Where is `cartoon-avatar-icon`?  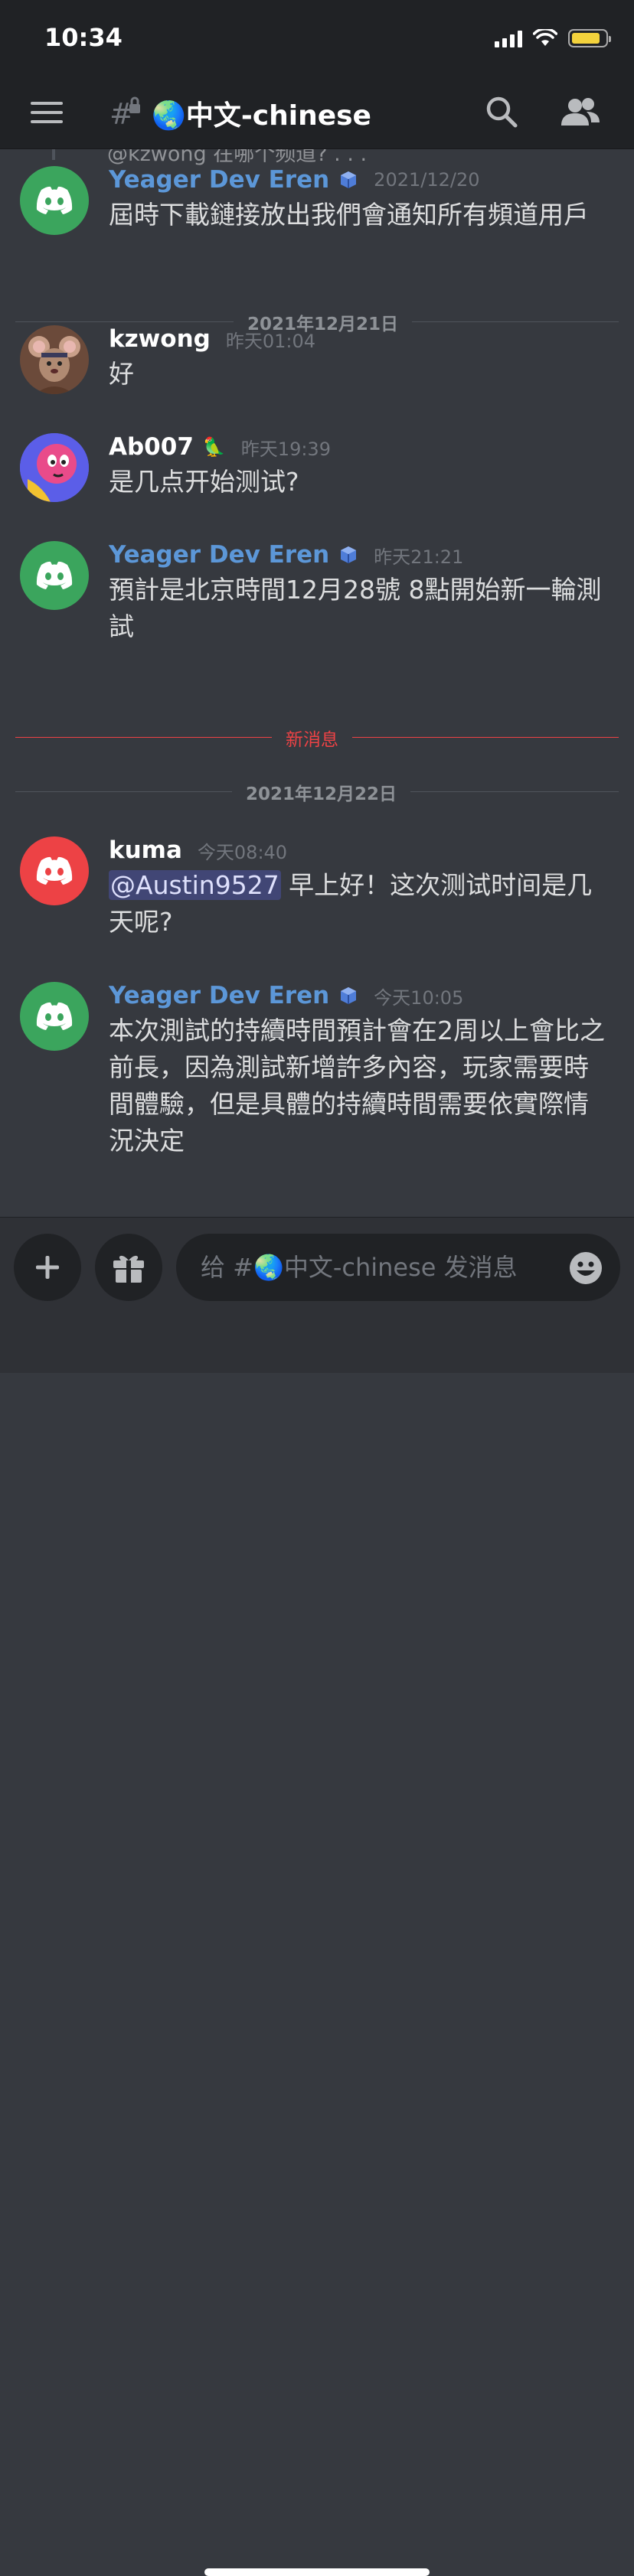 cartoon-avatar-icon is located at coordinates (54, 467).